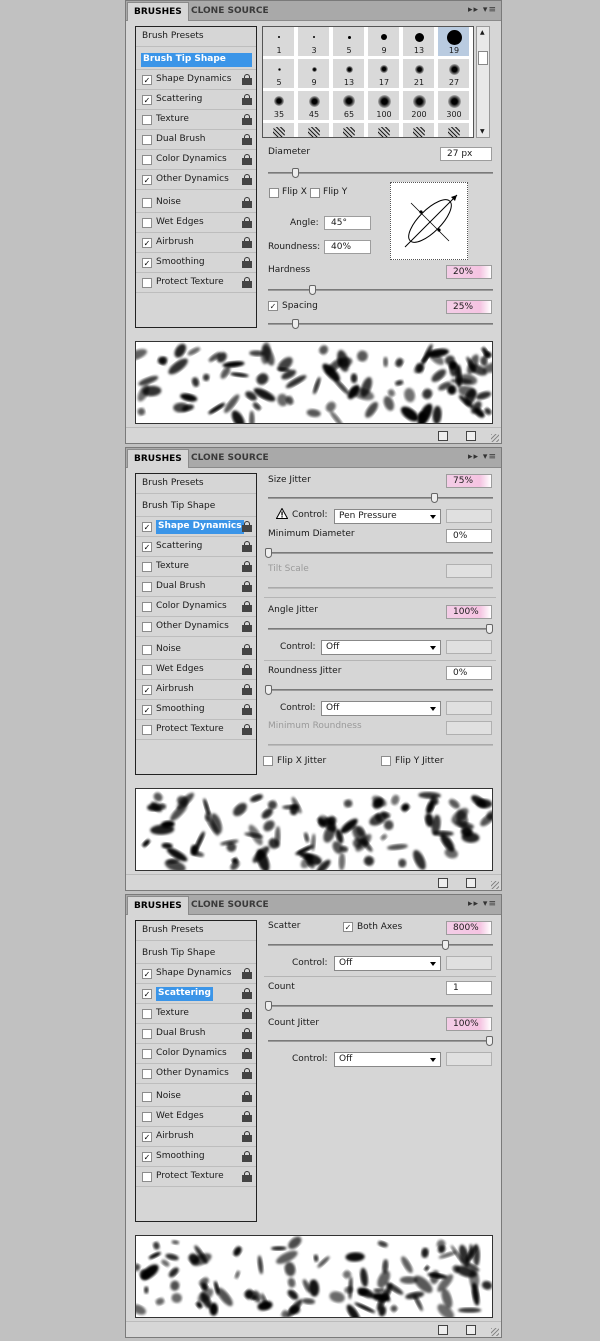  I want to click on angle-roundness-widget, so click(429, 221).